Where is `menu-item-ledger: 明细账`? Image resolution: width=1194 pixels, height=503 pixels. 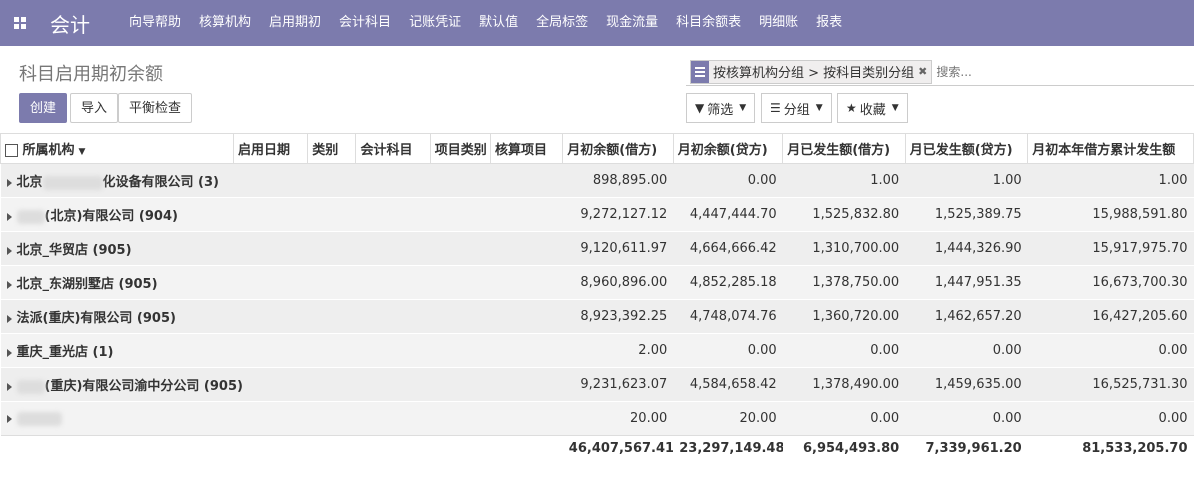
menu-item-ledger: 明细账 is located at coordinates (778, 23).